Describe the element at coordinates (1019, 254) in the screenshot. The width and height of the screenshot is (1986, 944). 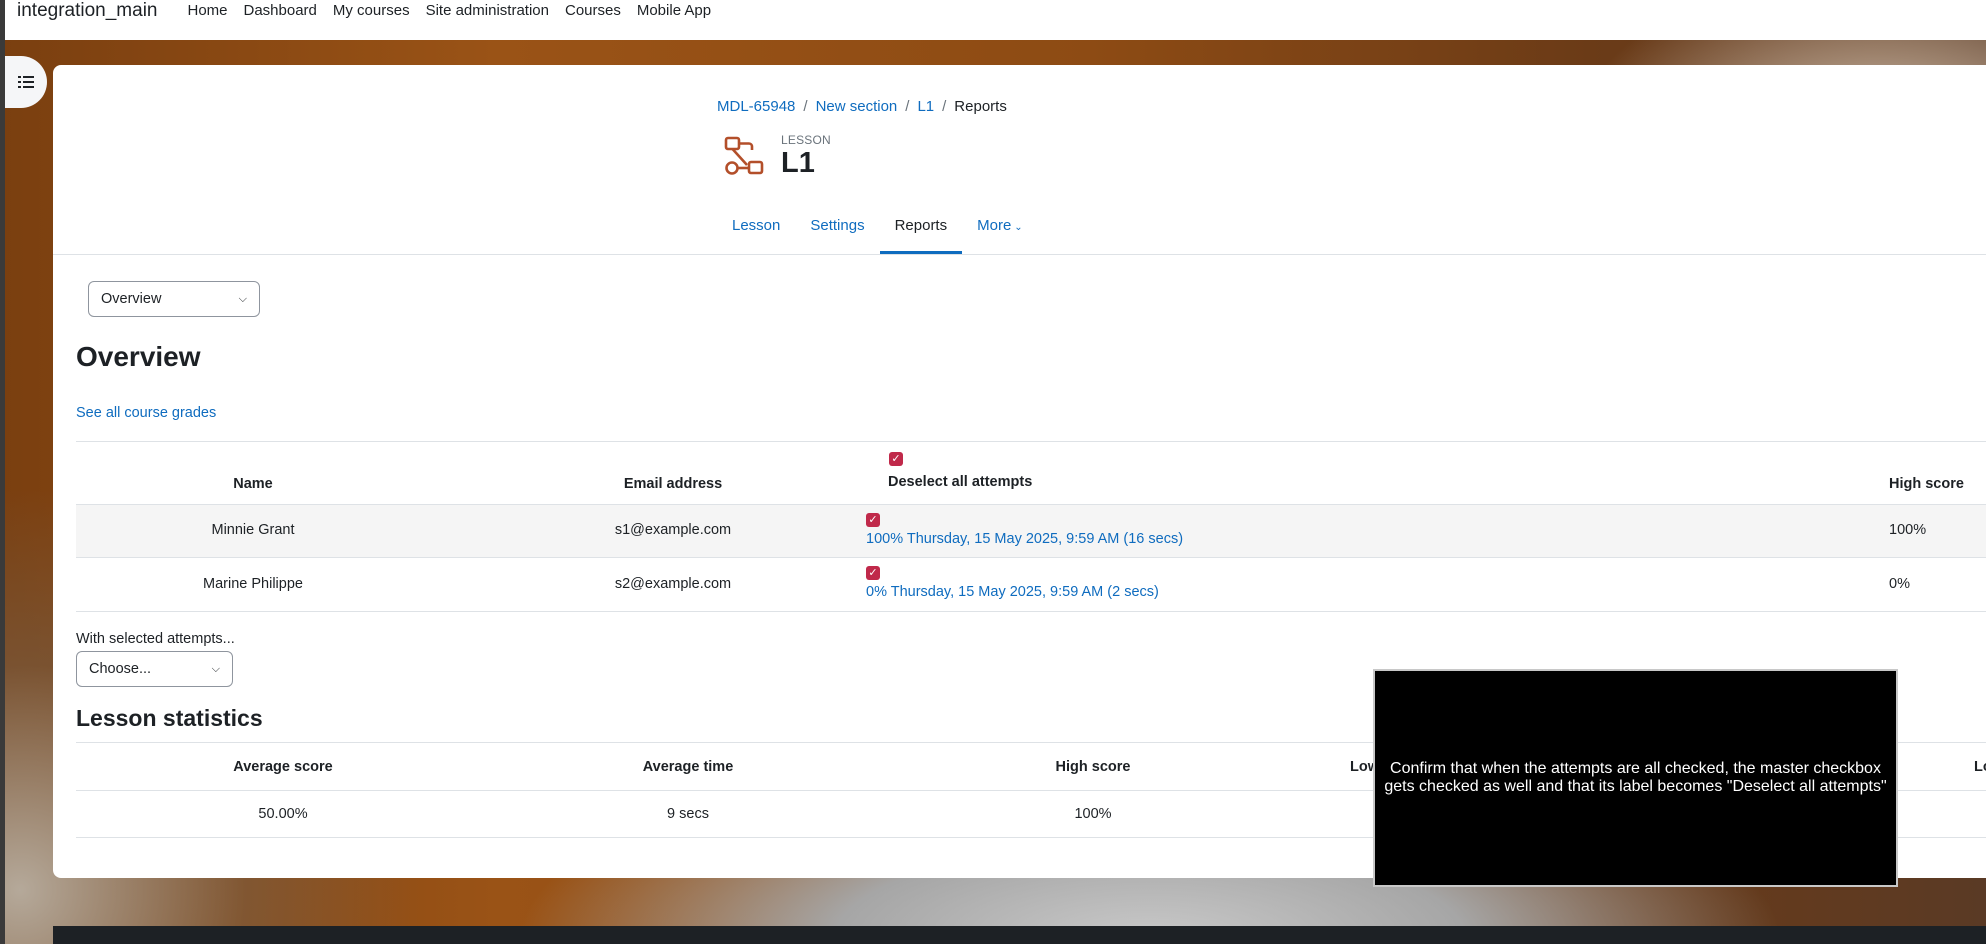
I see `tabs-divider` at that location.